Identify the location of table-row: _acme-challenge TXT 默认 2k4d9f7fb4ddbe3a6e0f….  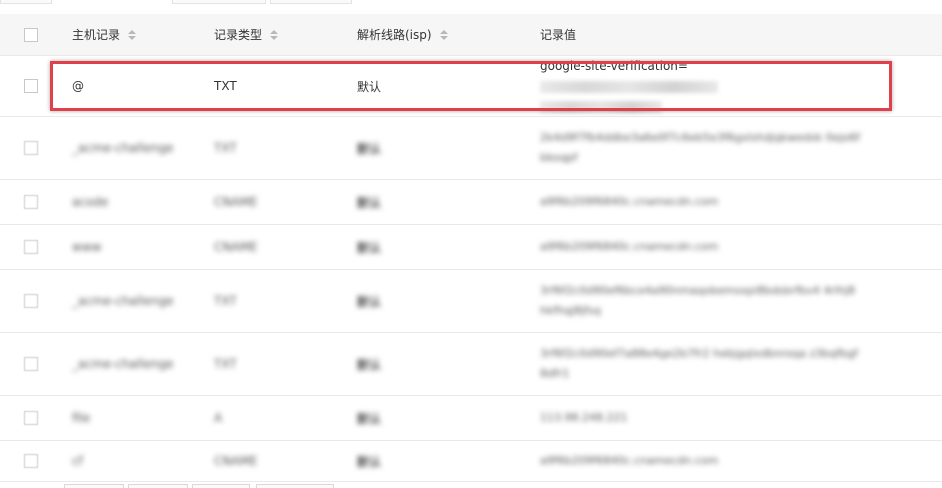
(471, 148).